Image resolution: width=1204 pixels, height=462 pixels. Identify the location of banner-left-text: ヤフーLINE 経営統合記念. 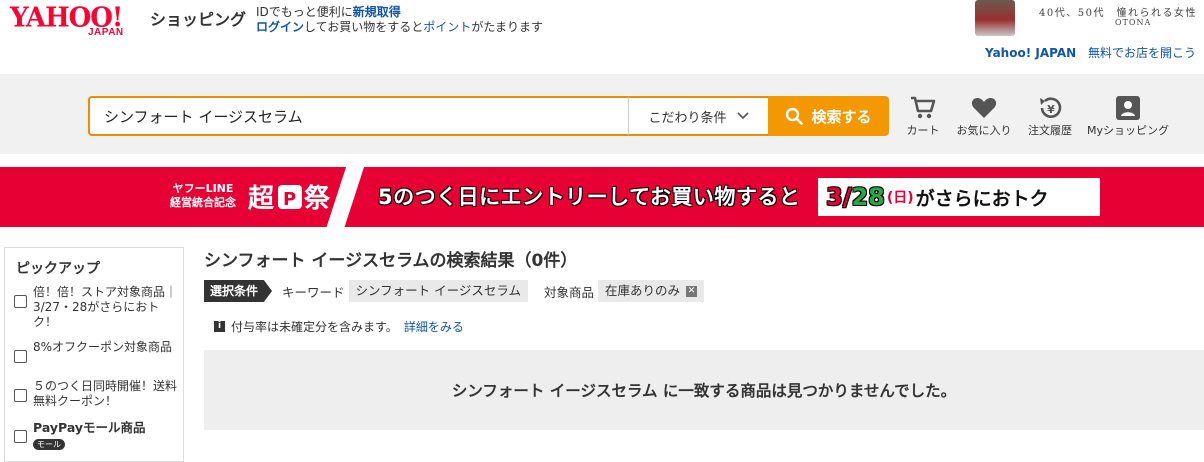
(203, 196).